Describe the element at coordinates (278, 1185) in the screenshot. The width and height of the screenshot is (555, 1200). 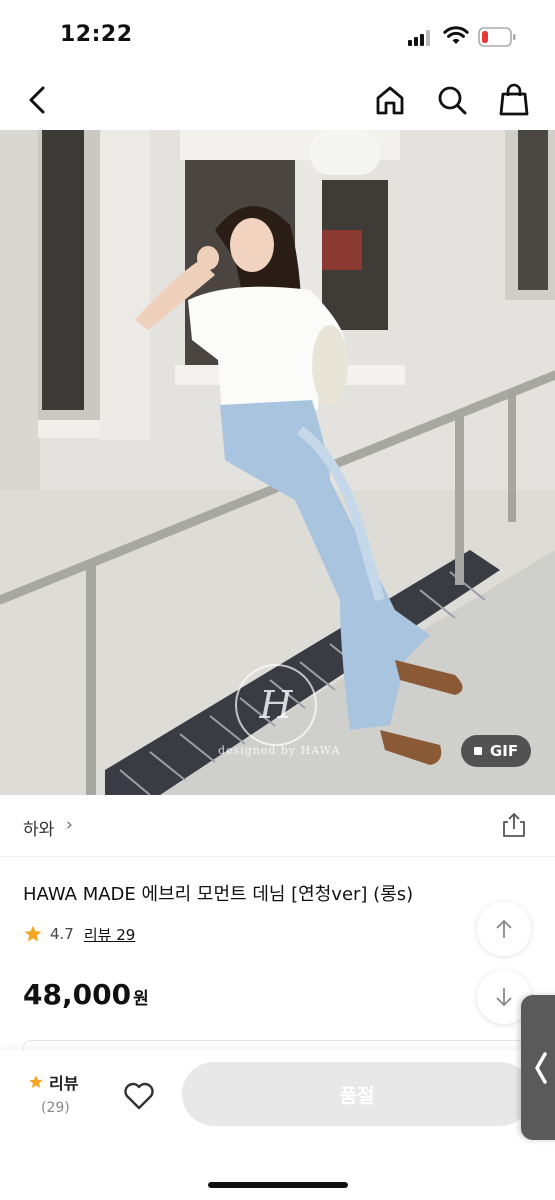
I see `home-indicator` at that location.